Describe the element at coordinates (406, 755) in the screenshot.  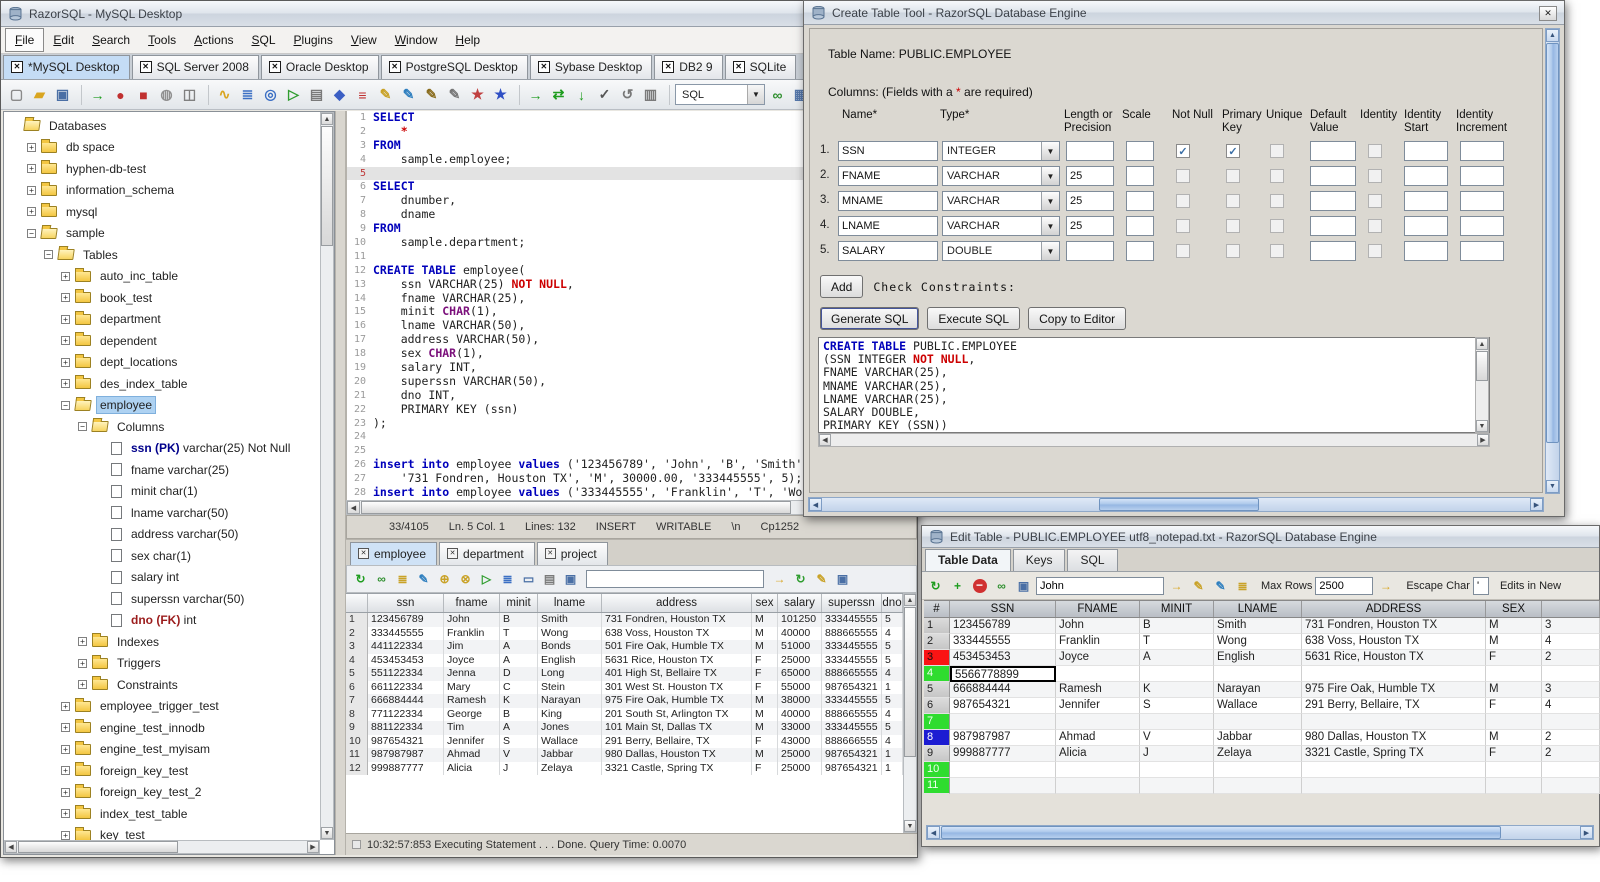
I see `cell: 987987987` at that location.